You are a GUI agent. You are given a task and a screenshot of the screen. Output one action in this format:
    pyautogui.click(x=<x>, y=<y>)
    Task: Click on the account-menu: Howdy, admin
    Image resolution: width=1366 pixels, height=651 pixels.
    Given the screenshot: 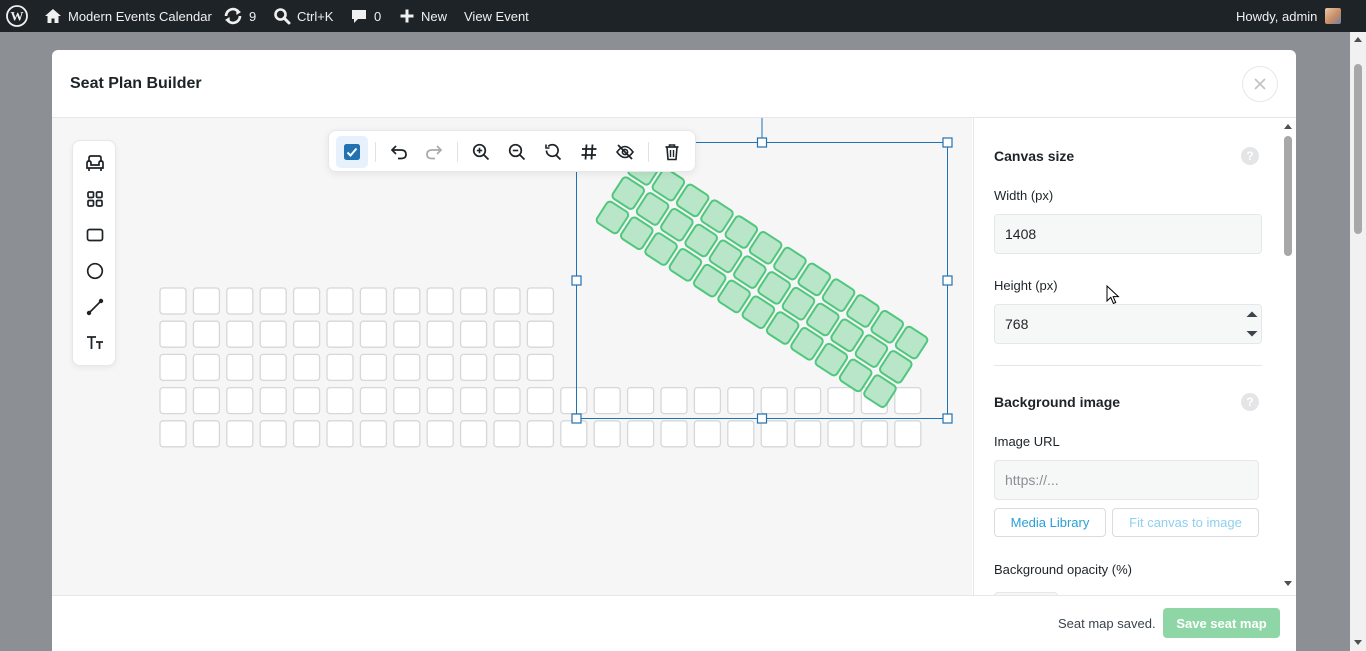 What is the action you would take?
    pyautogui.click(x=1289, y=16)
    